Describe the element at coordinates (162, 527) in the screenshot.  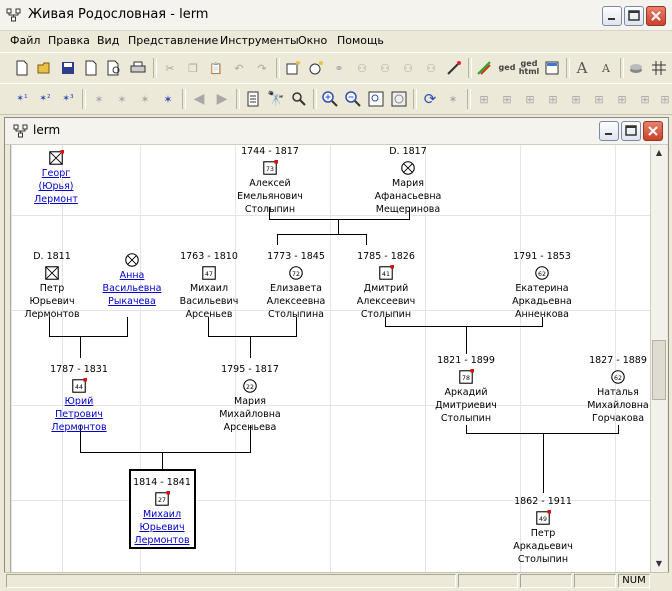
I see `person-name-line: Юрьевич` at that location.